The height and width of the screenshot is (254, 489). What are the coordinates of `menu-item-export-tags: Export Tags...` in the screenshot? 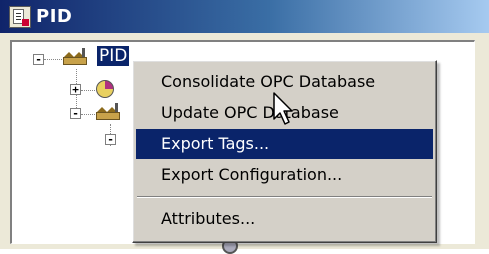 It's located at (284, 144).